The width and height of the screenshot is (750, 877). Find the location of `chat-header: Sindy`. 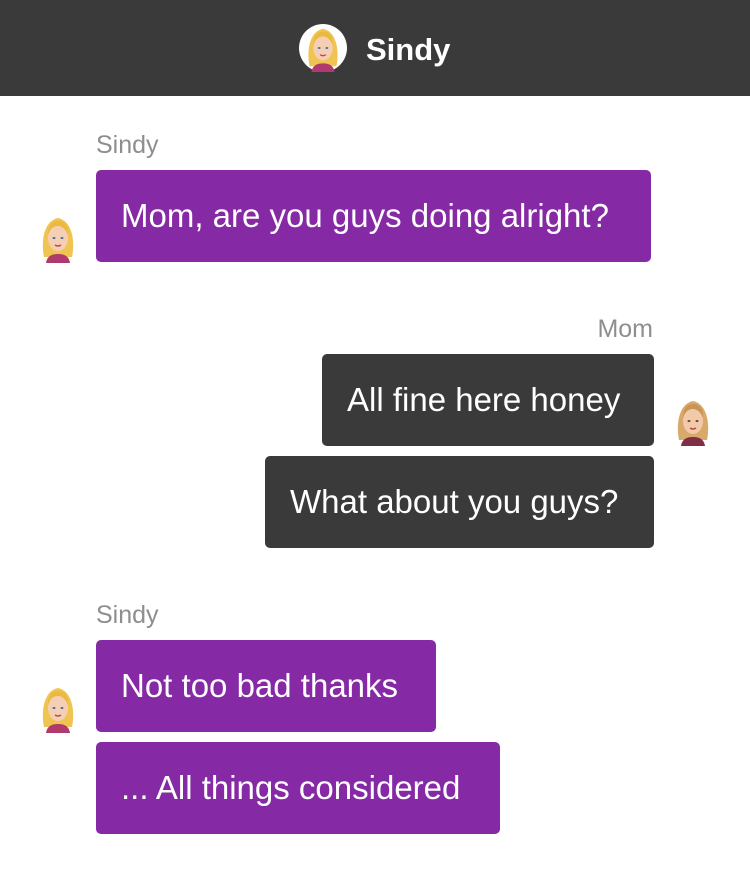

chat-header: Sindy is located at coordinates (375, 48).